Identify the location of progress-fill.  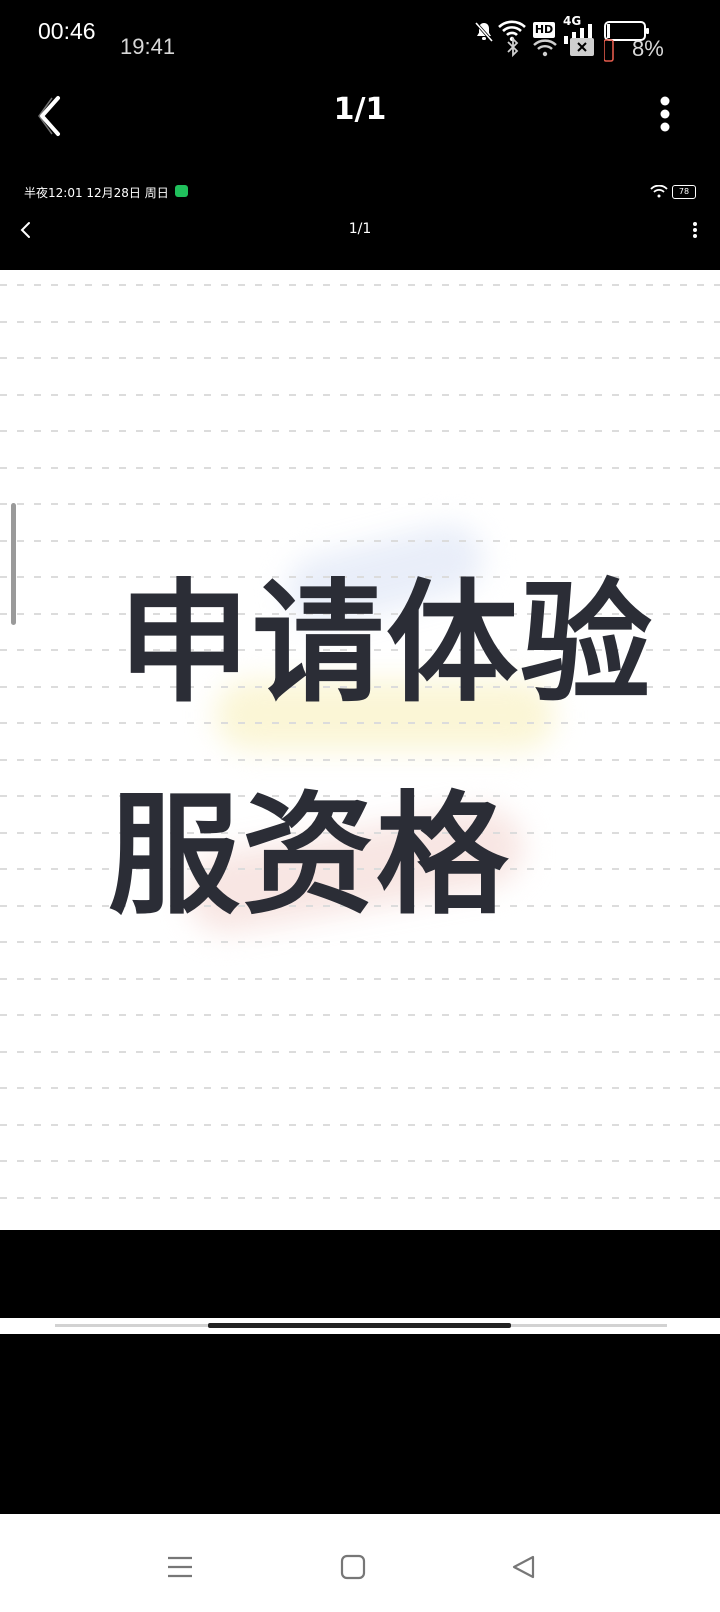
(359, 1325).